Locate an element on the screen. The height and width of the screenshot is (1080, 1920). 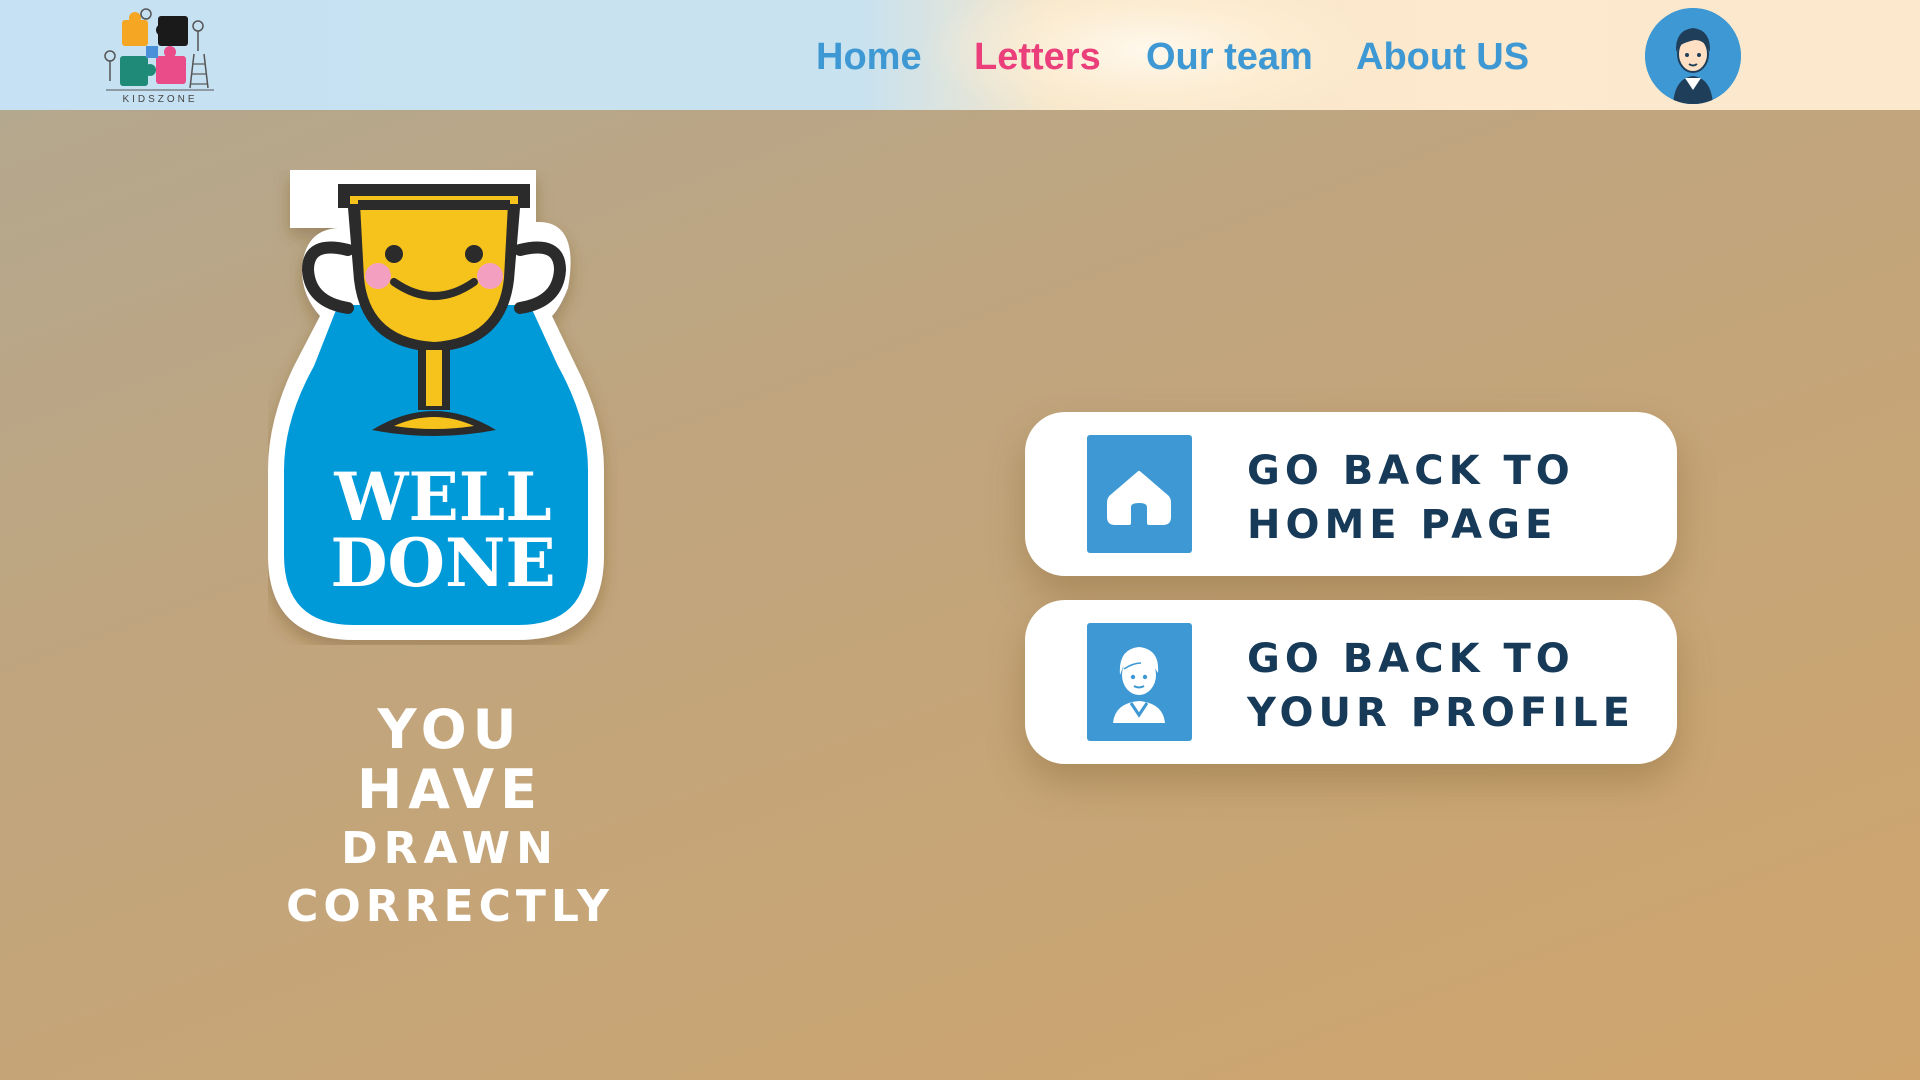
profile-button-label-line1: GO BACK TO is located at coordinates (1411, 659).